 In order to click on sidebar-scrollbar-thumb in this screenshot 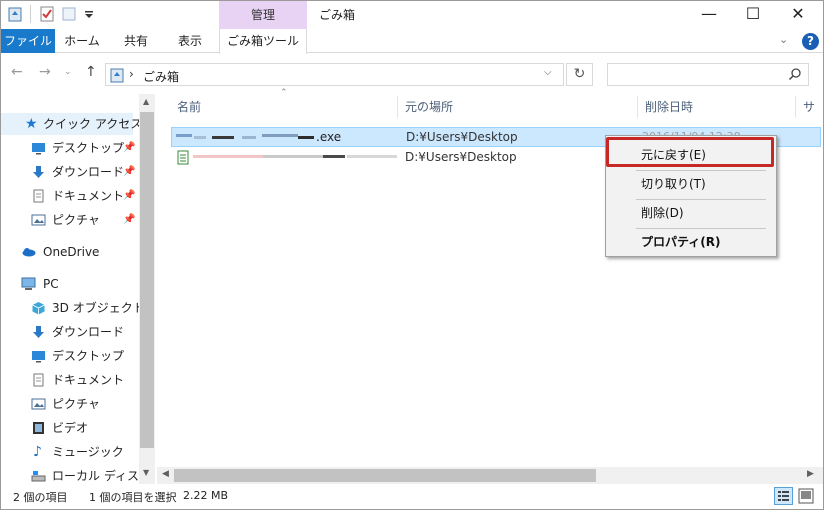, I will do `click(147, 280)`.